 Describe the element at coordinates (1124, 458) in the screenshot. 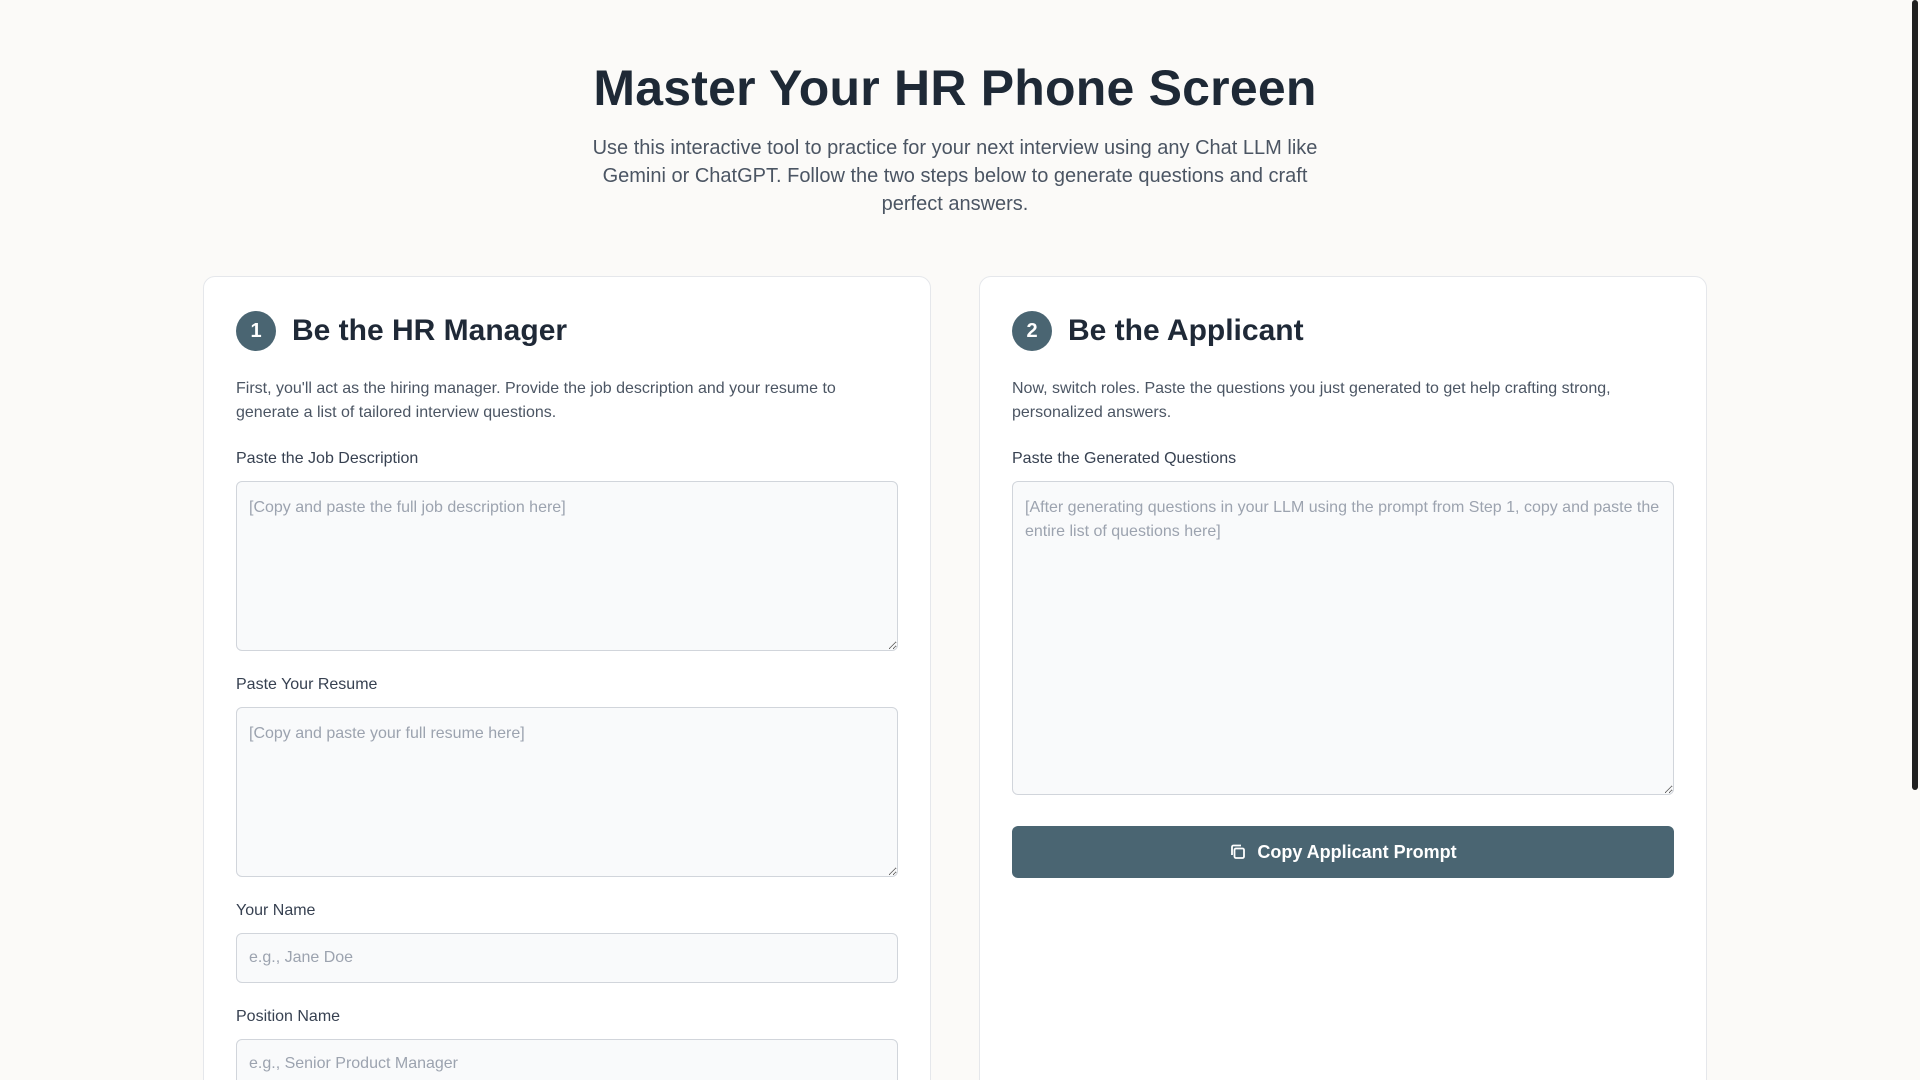

I see `generated-questions-label: Paste the Generated Questions` at that location.